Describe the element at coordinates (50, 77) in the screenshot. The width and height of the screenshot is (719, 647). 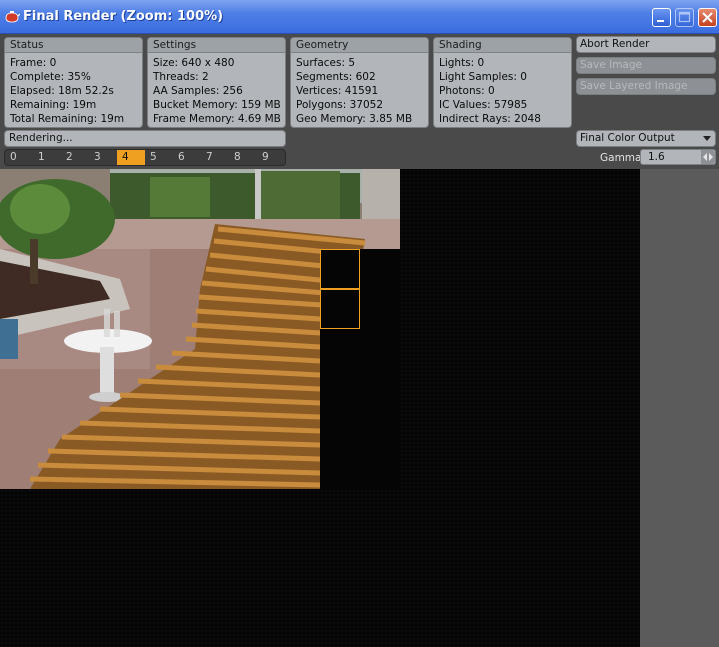
I see `status-row: Complete: 35%` at that location.